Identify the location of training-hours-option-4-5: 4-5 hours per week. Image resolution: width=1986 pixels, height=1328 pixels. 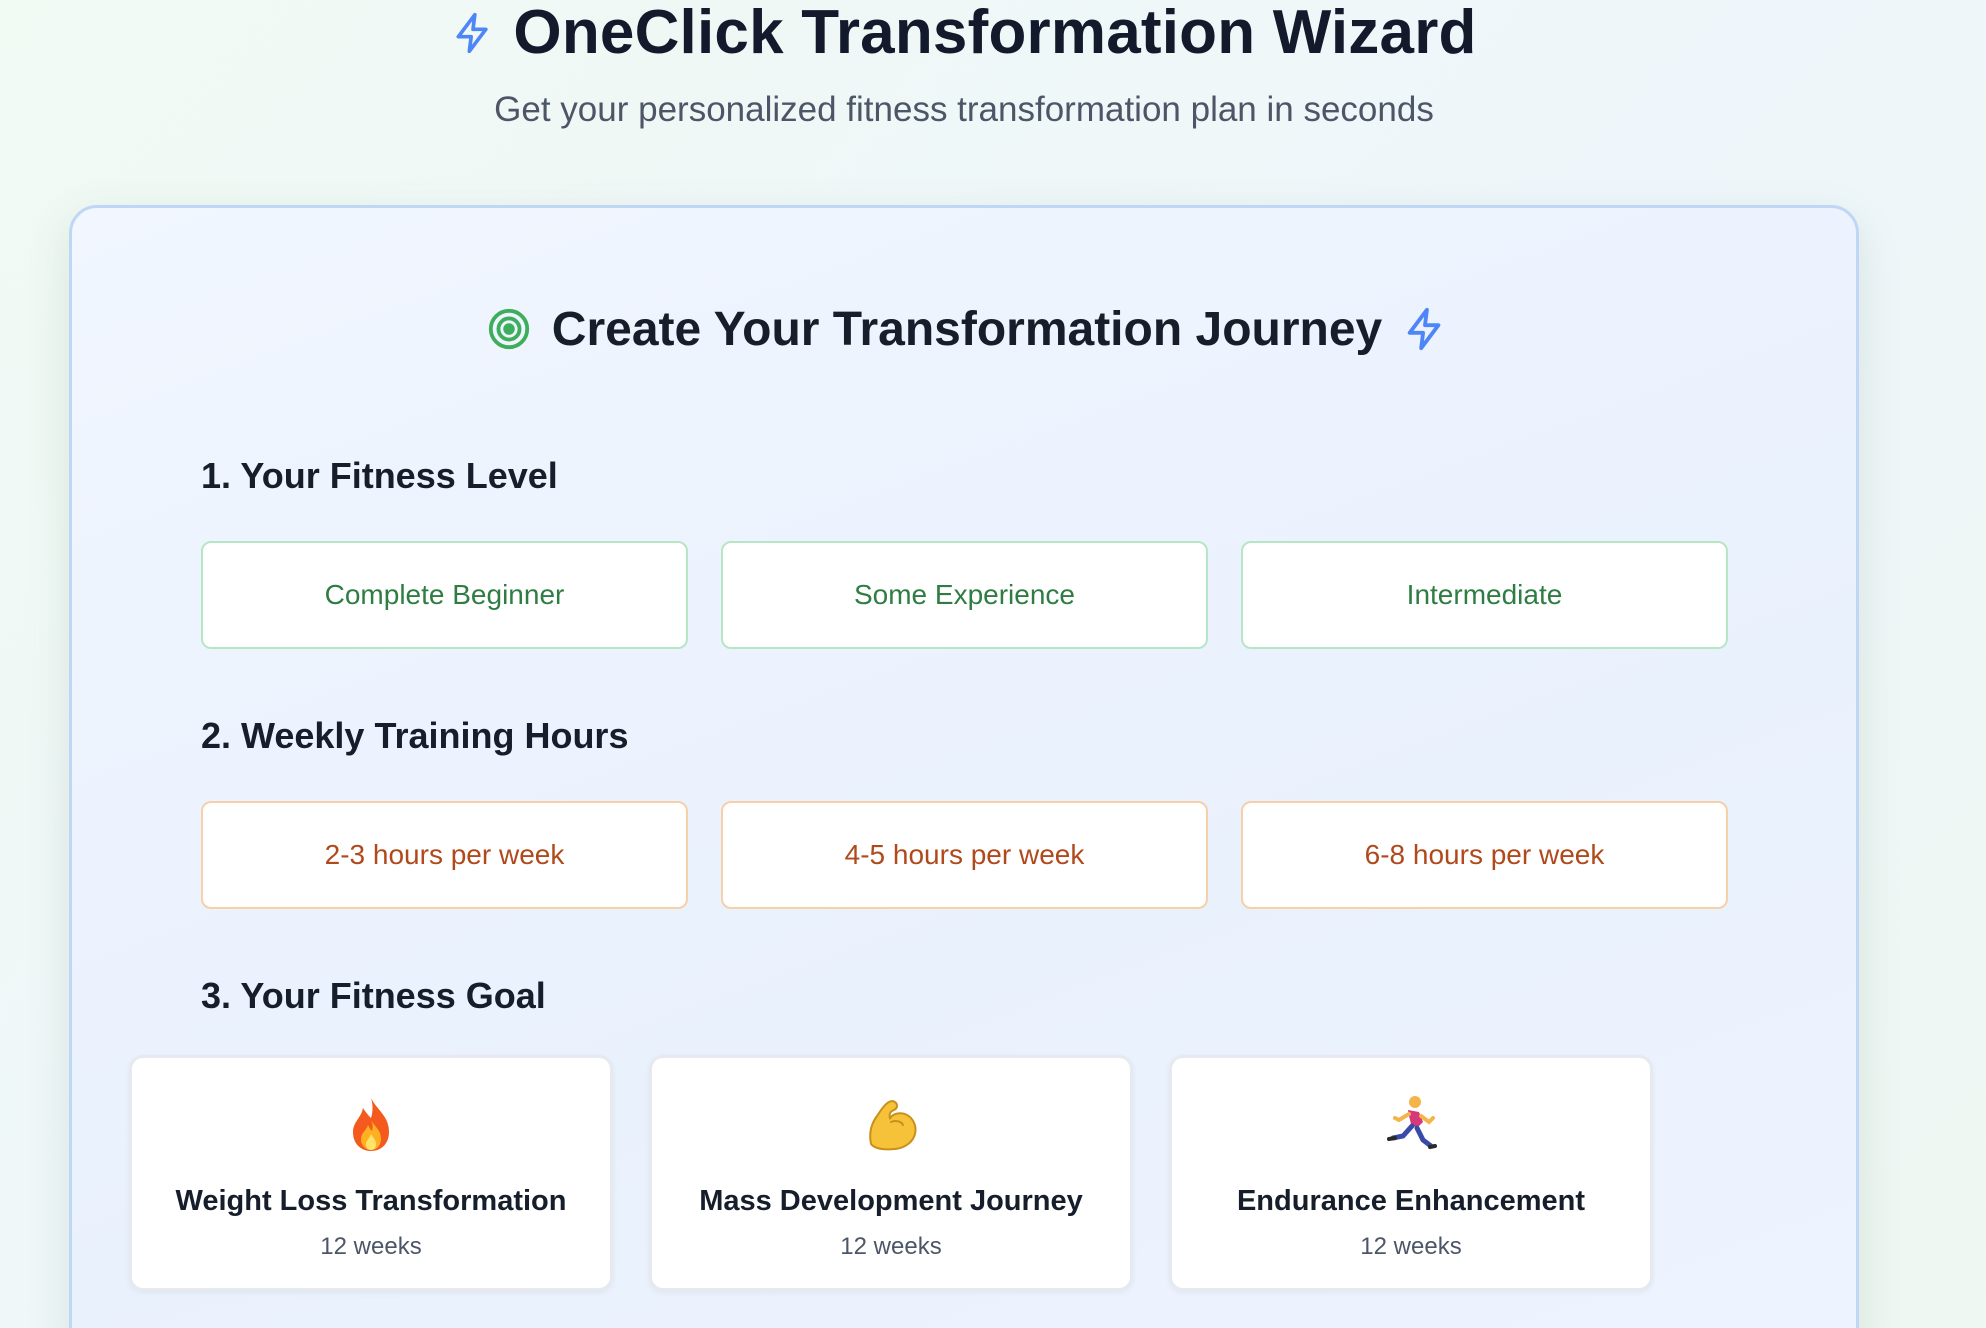
(964, 855).